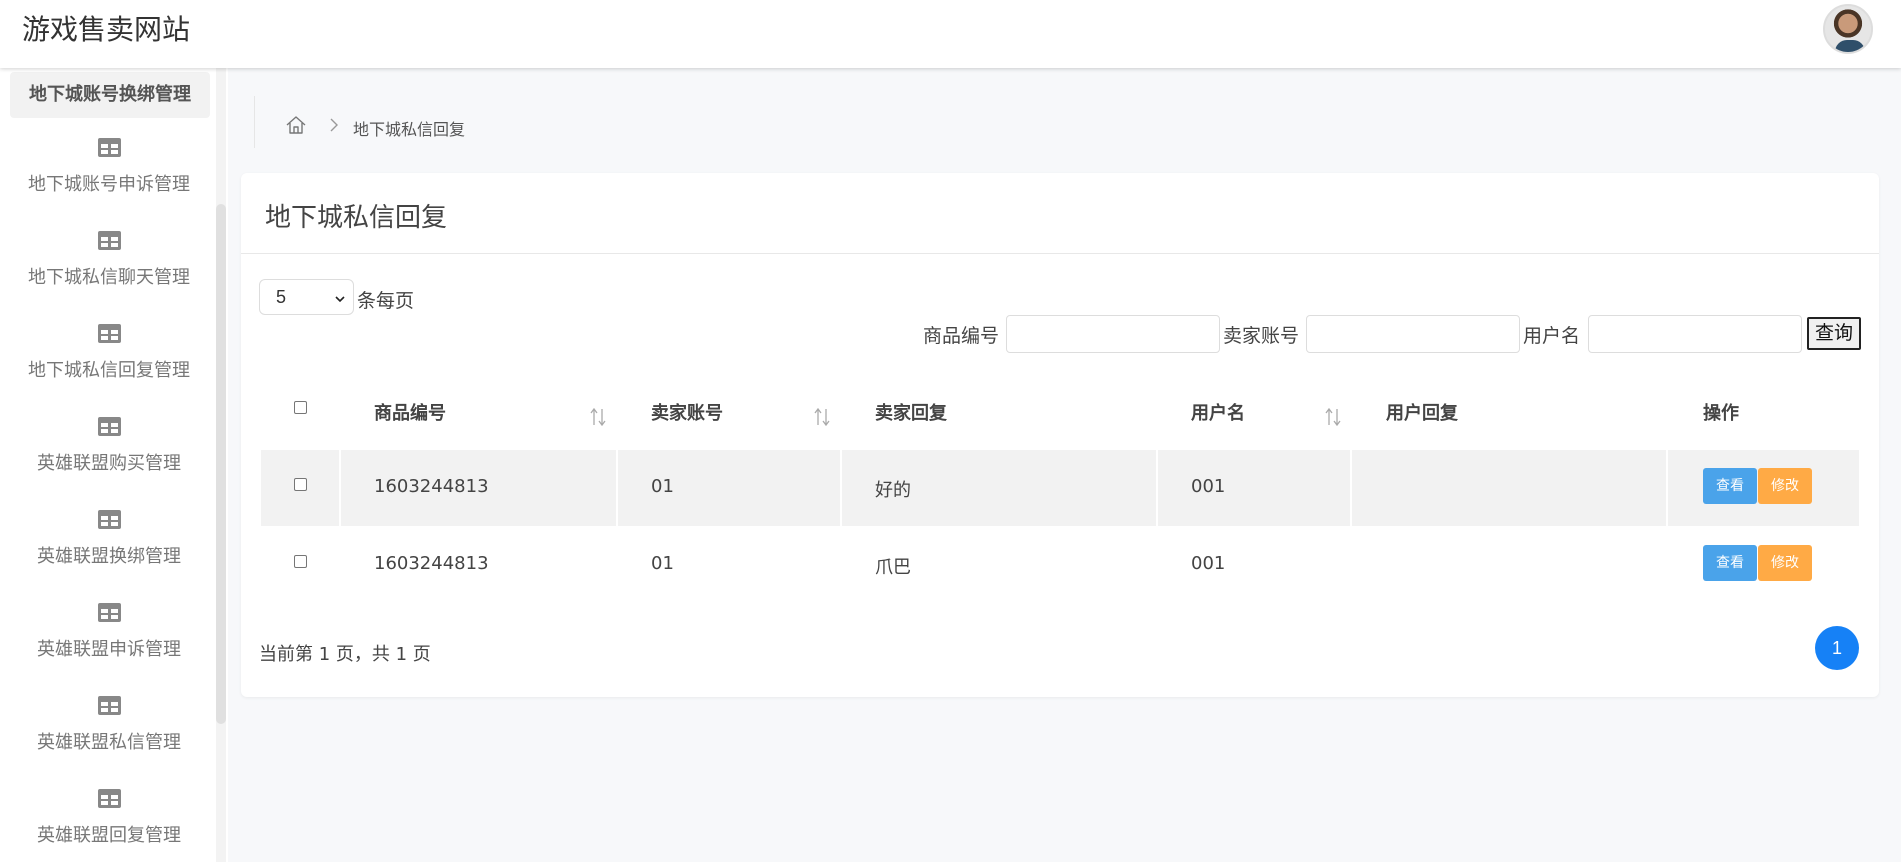 This screenshot has width=1901, height=862. Describe the element at coordinates (281, 297) in the screenshot. I see `page-size-value: 5` at that location.